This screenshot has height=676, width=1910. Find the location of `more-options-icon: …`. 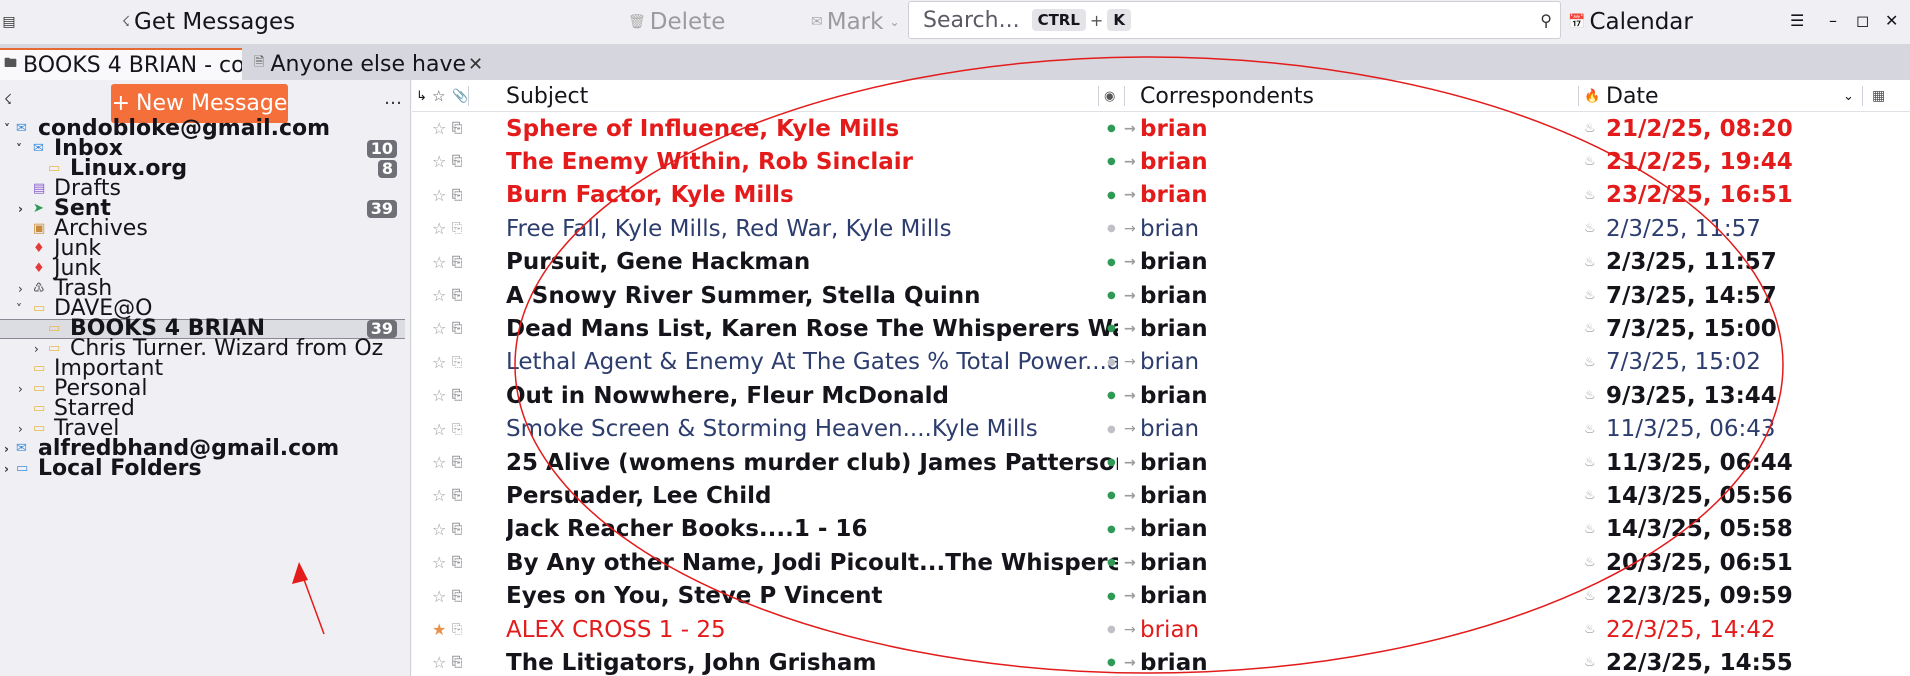

more-options-icon: … is located at coordinates (393, 98).